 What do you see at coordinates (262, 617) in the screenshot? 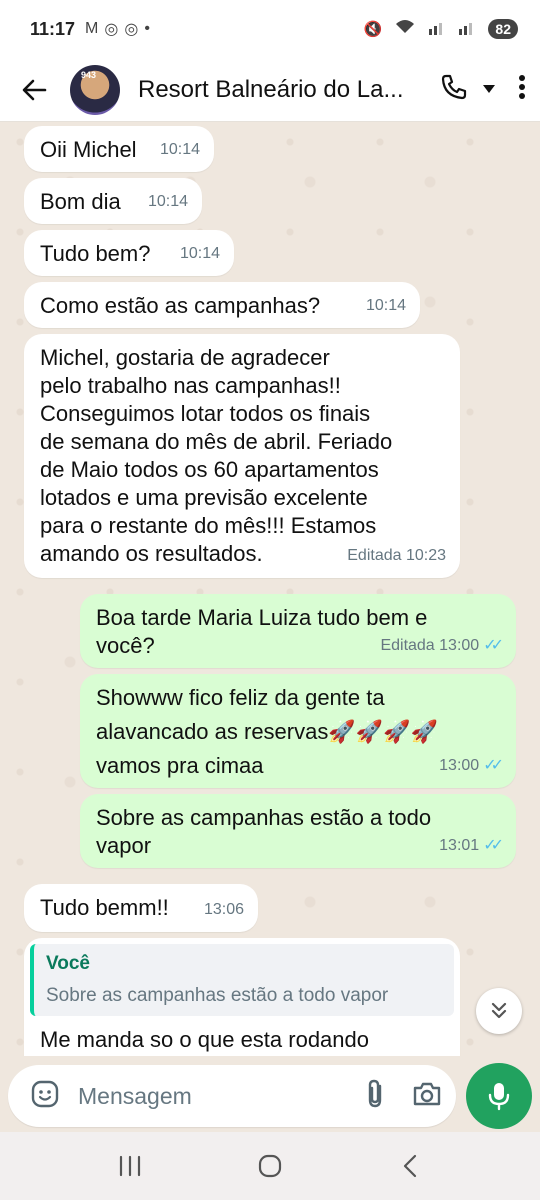
I see `message-line: Boa tarde Maria Luiza tudo bem e` at bounding box center [262, 617].